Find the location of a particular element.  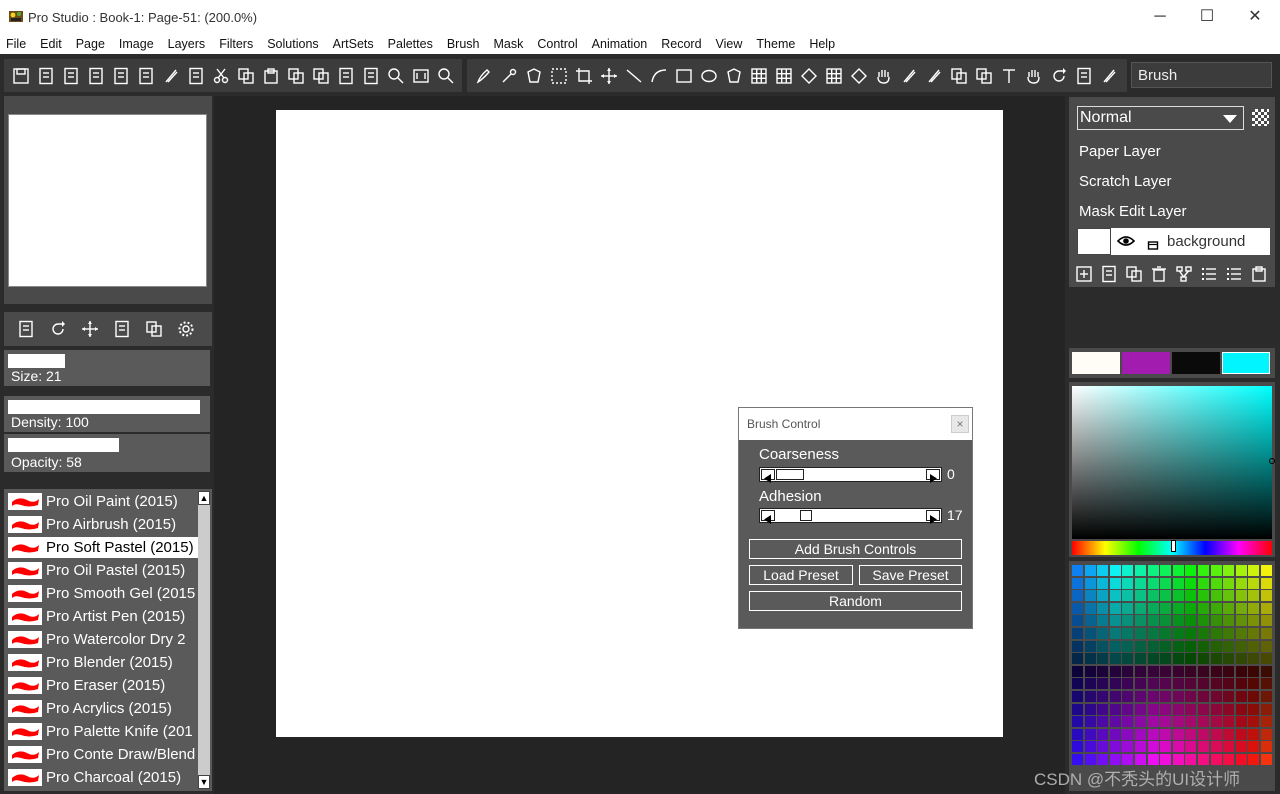

navigator-preview is located at coordinates (107, 200).